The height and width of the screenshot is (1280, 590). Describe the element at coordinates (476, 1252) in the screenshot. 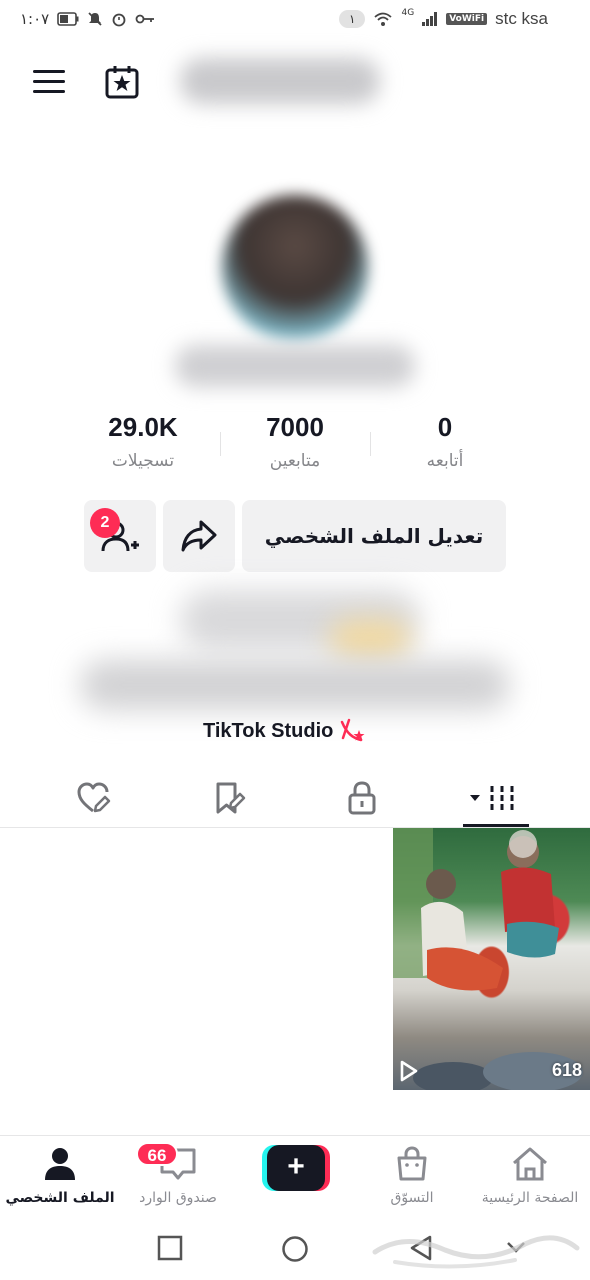

I see `watermark-logo` at that location.